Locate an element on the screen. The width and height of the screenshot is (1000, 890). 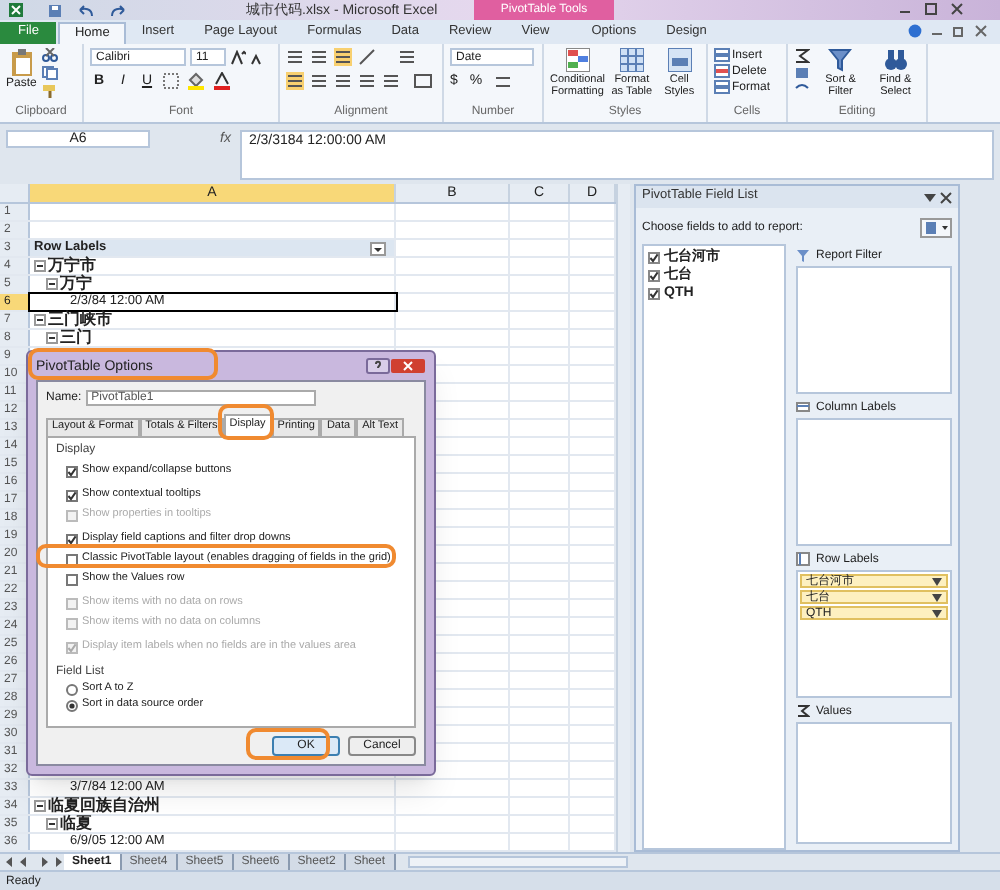
scissors-icon is located at coordinates (50, 55).